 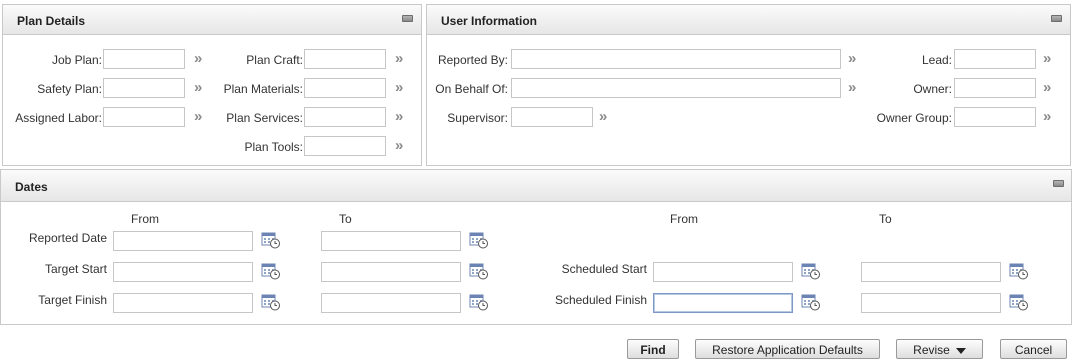 I want to click on owner-group-lookup-icon: », so click(x=1050, y=116).